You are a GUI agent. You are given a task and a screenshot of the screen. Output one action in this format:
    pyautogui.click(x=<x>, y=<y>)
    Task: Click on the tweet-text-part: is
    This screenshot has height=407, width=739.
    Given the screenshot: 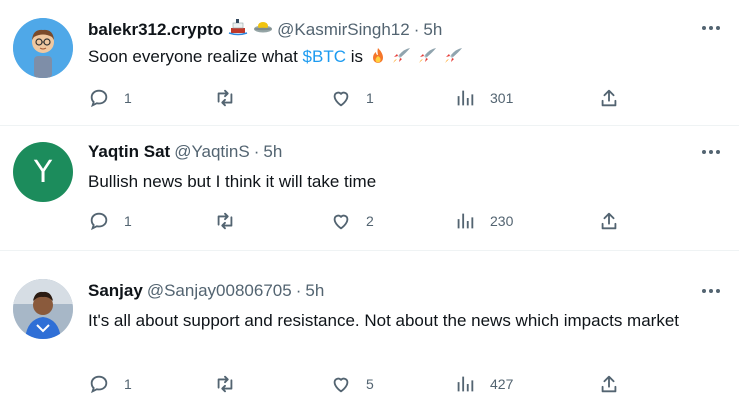 What is the action you would take?
    pyautogui.click(x=357, y=56)
    